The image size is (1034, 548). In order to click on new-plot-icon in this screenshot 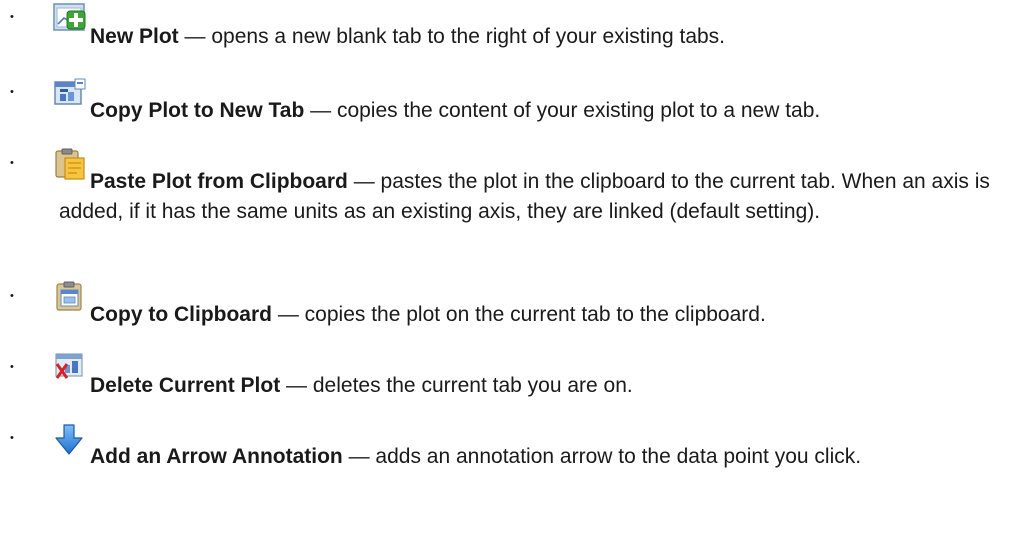, I will do `click(70, 19)`.